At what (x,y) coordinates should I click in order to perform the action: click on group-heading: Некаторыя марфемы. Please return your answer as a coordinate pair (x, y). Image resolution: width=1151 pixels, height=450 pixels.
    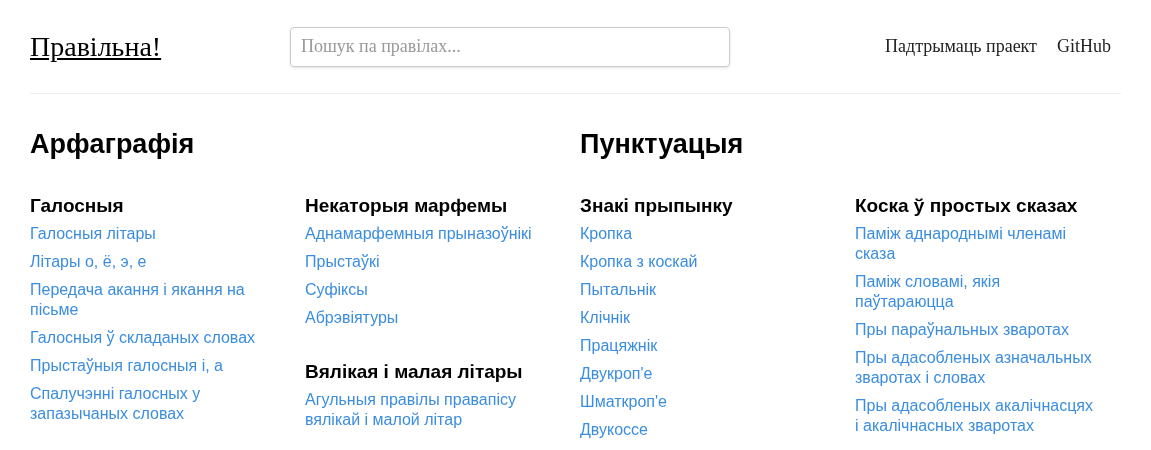
    Looking at the image, I should click on (407, 206).